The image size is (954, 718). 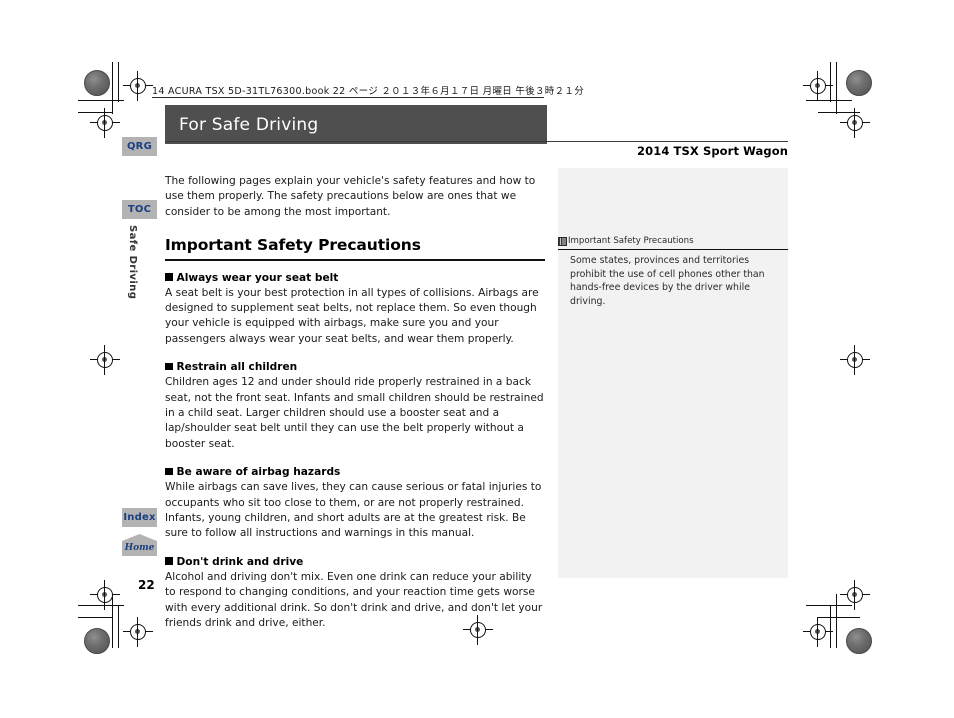 What do you see at coordinates (355, 472) in the screenshot?
I see `subsection-heading: Be aware of airbag hazards` at bounding box center [355, 472].